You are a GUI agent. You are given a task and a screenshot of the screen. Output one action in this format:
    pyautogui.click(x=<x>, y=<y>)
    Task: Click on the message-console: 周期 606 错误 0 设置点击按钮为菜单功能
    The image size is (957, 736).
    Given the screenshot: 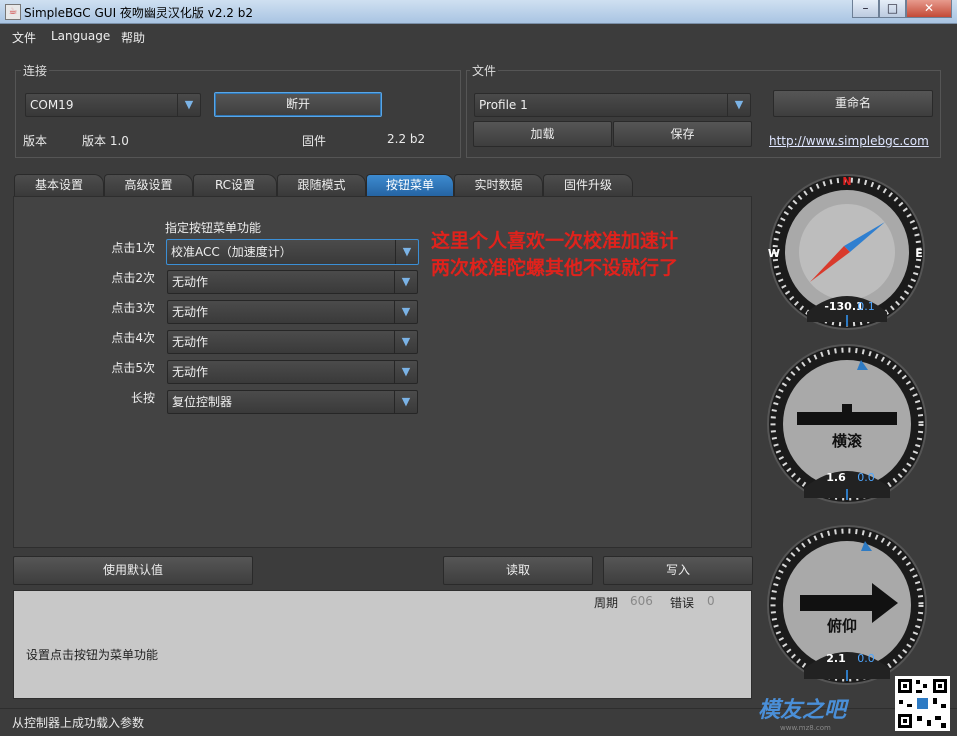 What is the action you would take?
    pyautogui.click(x=382, y=644)
    